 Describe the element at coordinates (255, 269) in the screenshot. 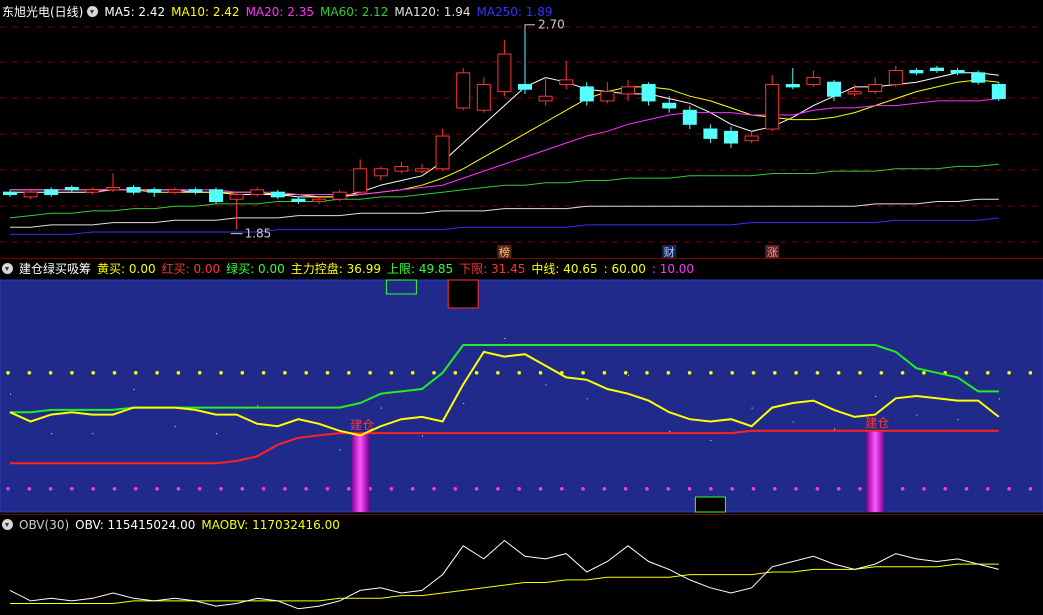

I see `indicator-field-2: 绿买: 0.00` at that location.